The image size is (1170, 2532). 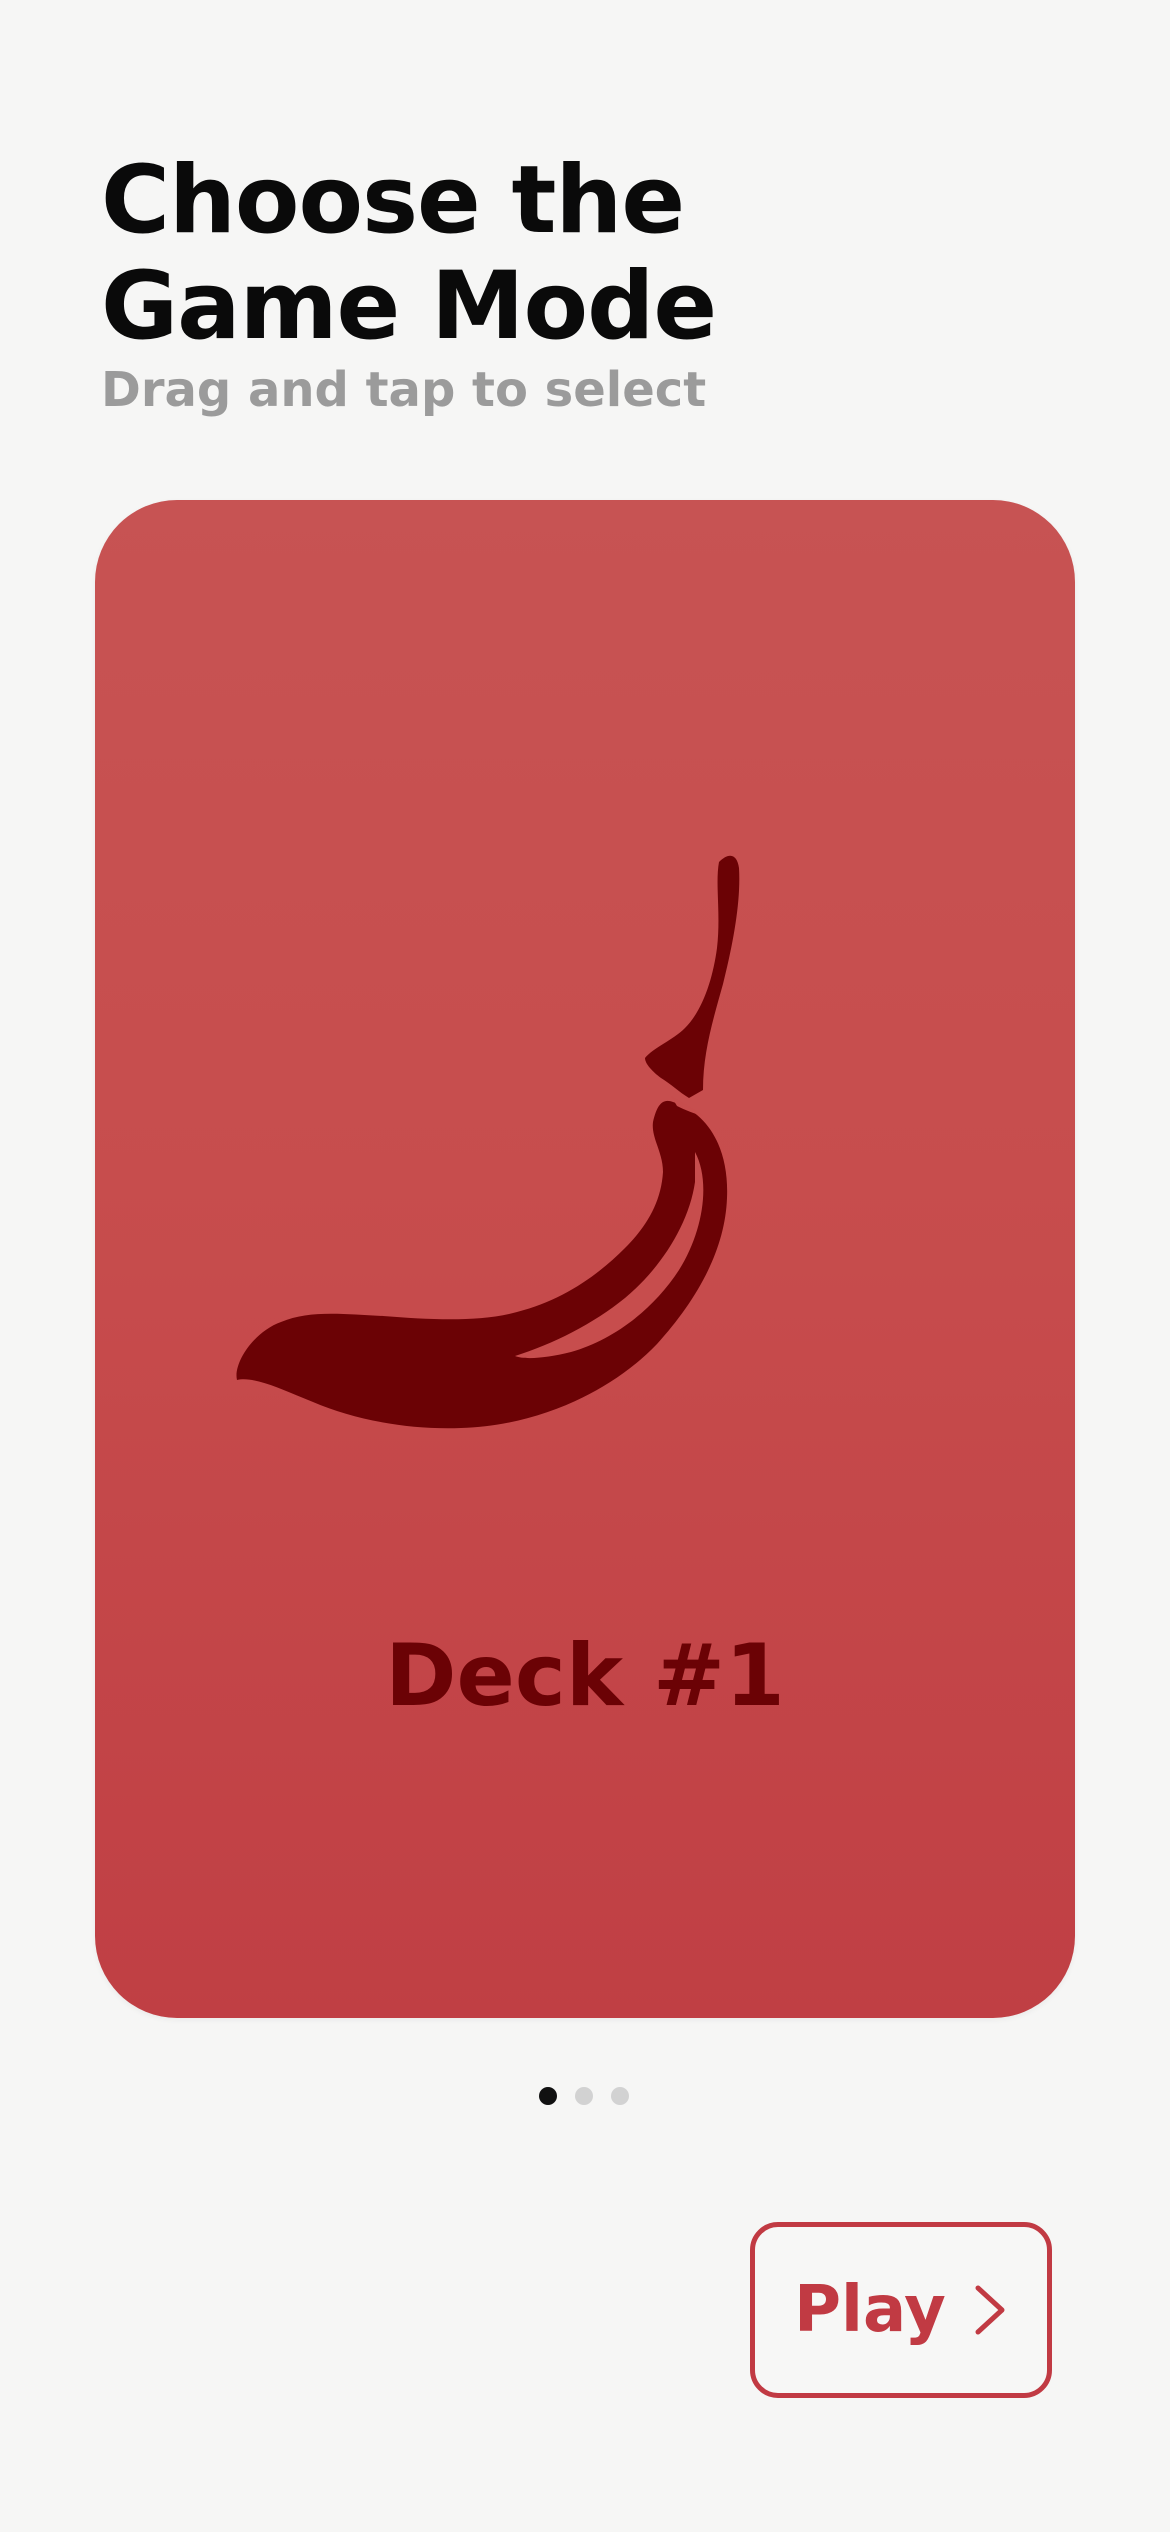 What do you see at coordinates (488, 1142) in the screenshot?
I see `chili-pepper-icon` at bounding box center [488, 1142].